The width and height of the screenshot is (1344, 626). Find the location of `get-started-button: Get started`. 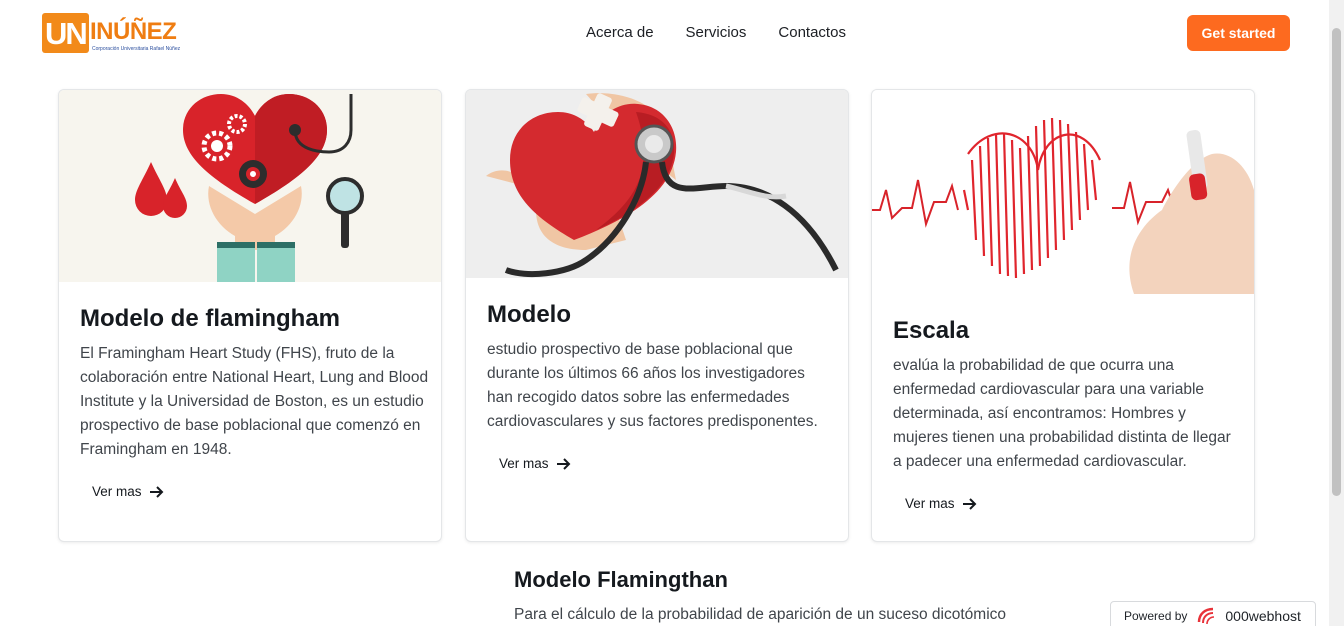

get-started-button: Get started is located at coordinates (1238, 33).